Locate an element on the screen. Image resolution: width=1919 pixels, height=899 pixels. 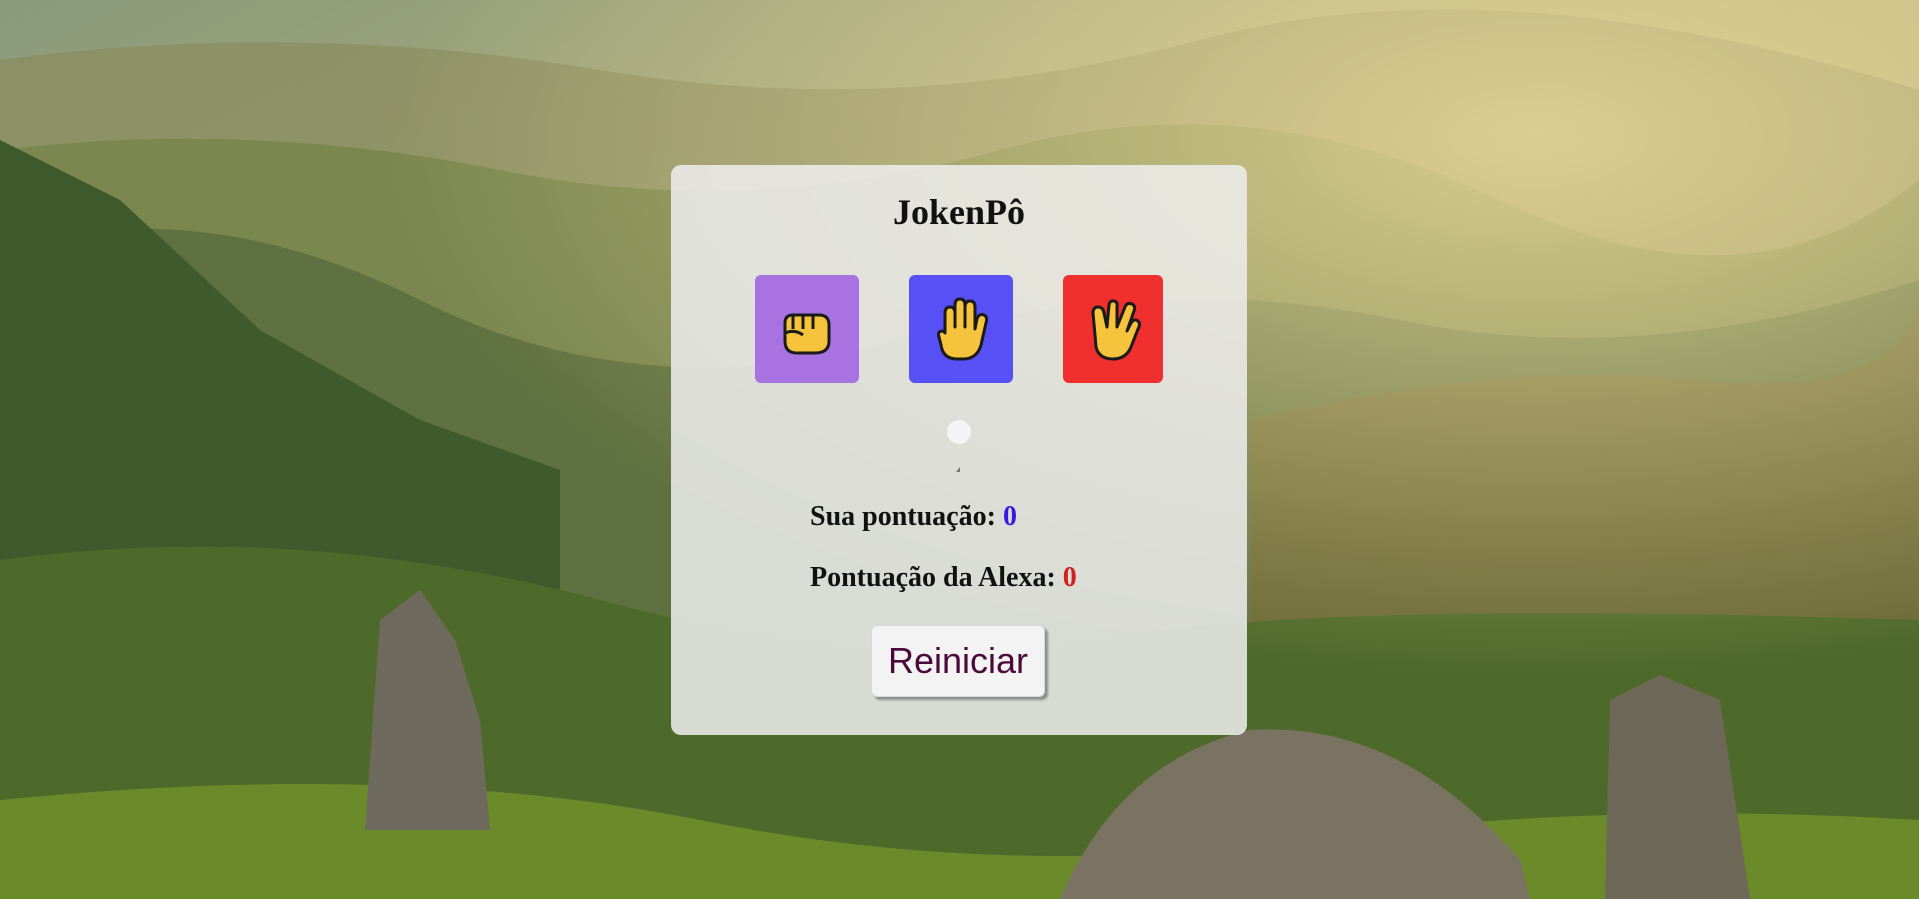
cpu-score-value: 0 is located at coordinates (1069, 577).